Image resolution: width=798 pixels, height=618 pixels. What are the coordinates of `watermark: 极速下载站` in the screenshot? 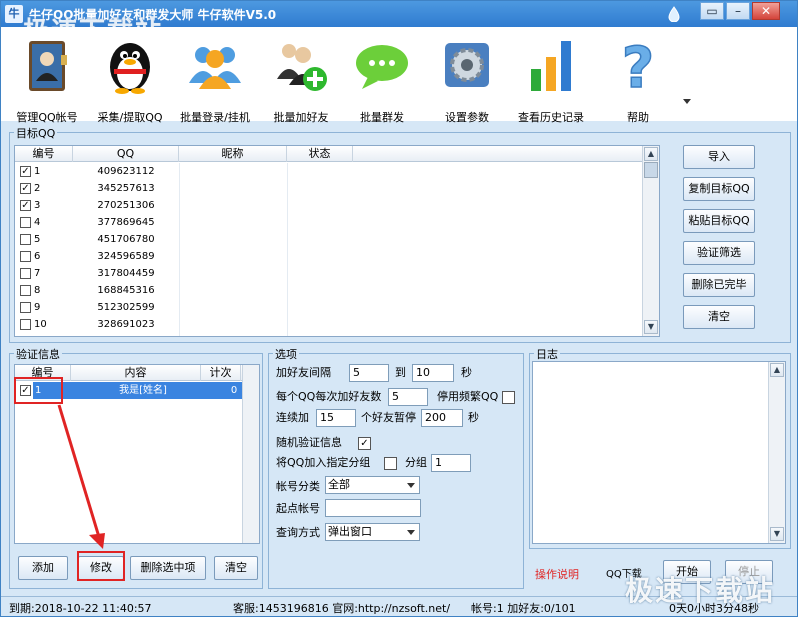 It's located at (700, 590).